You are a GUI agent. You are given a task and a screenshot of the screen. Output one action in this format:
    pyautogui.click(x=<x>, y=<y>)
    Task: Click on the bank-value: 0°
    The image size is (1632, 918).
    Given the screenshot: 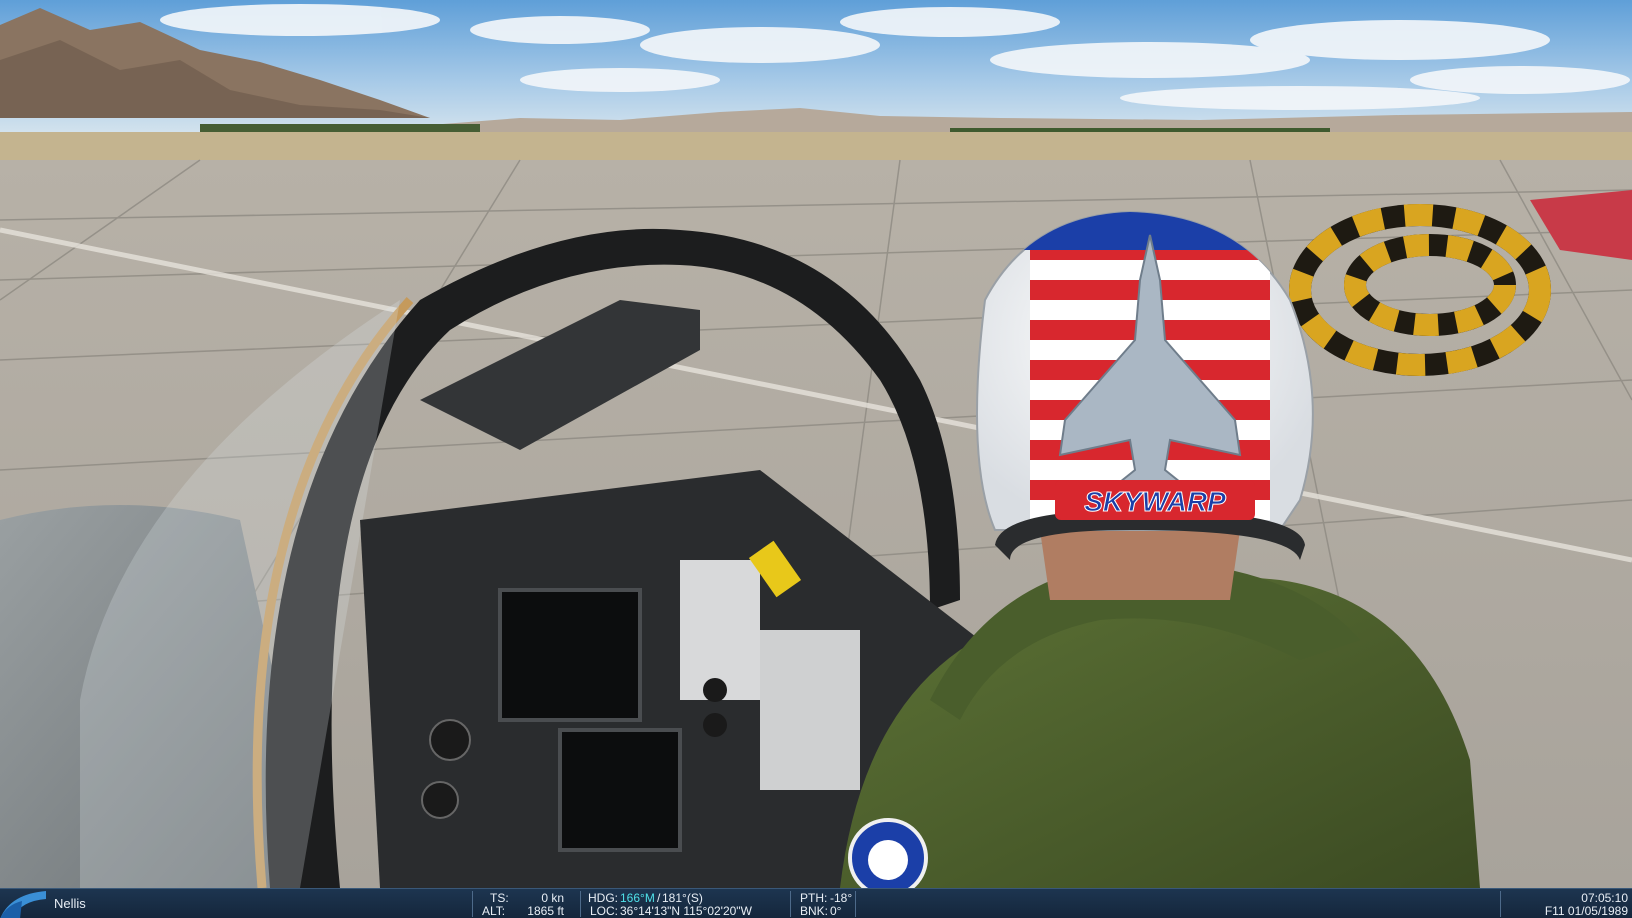 What is the action you would take?
    pyautogui.click(x=836, y=911)
    